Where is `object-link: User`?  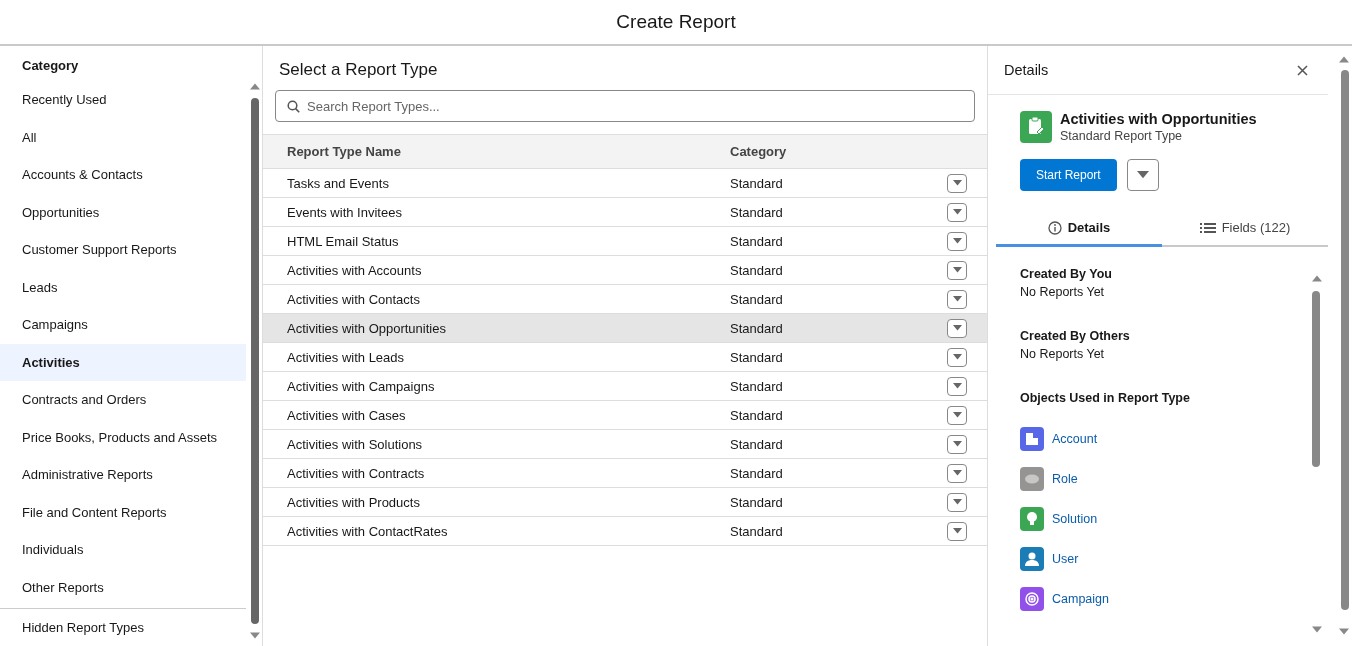
object-link: User is located at coordinates (1065, 559).